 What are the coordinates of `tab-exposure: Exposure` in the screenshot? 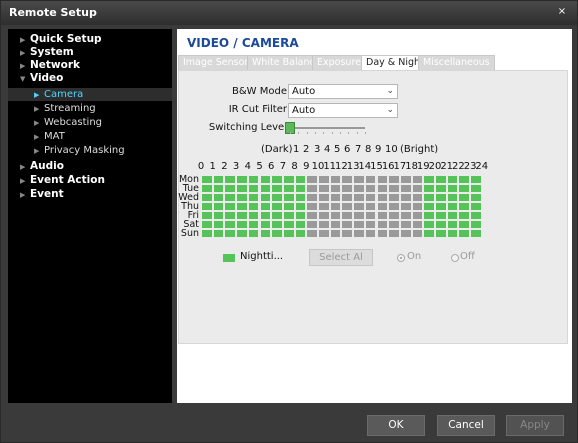 It's located at (339, 62).